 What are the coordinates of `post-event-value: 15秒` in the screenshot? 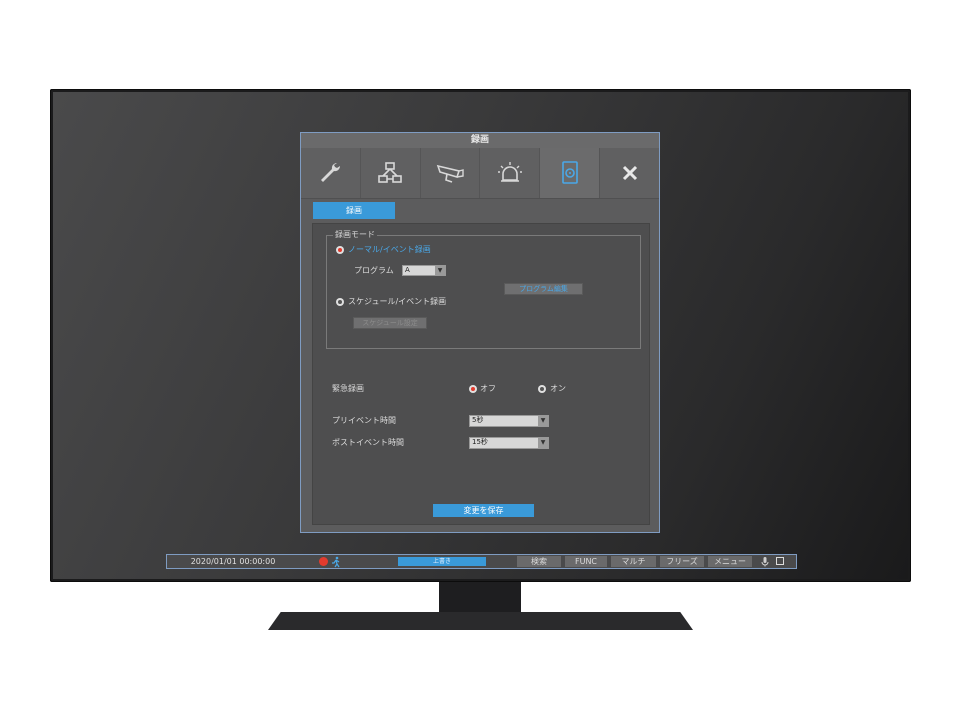 It's located at (480, 442).